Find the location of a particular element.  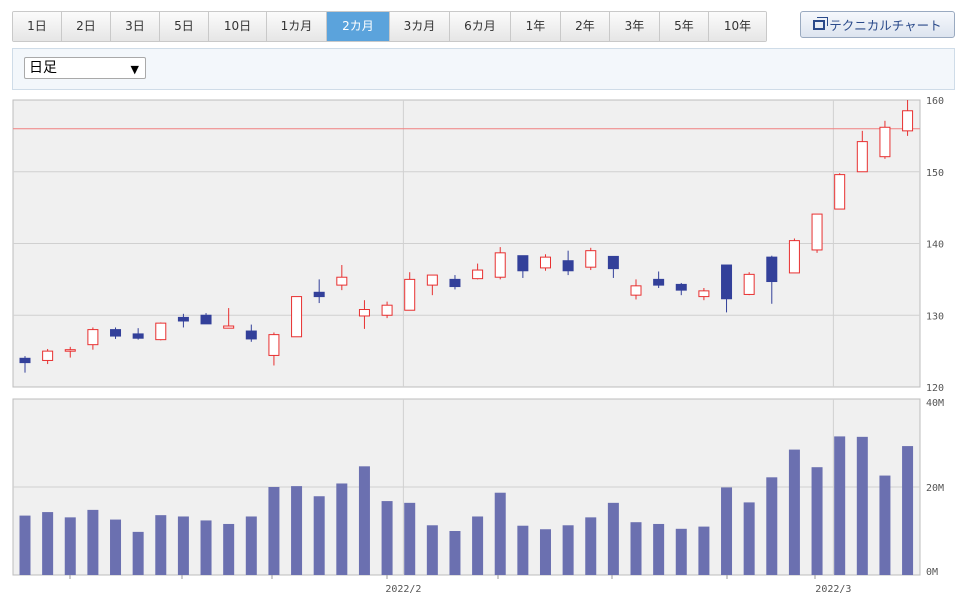

price-tick-label: 130 is located at coordinates (935, 316).